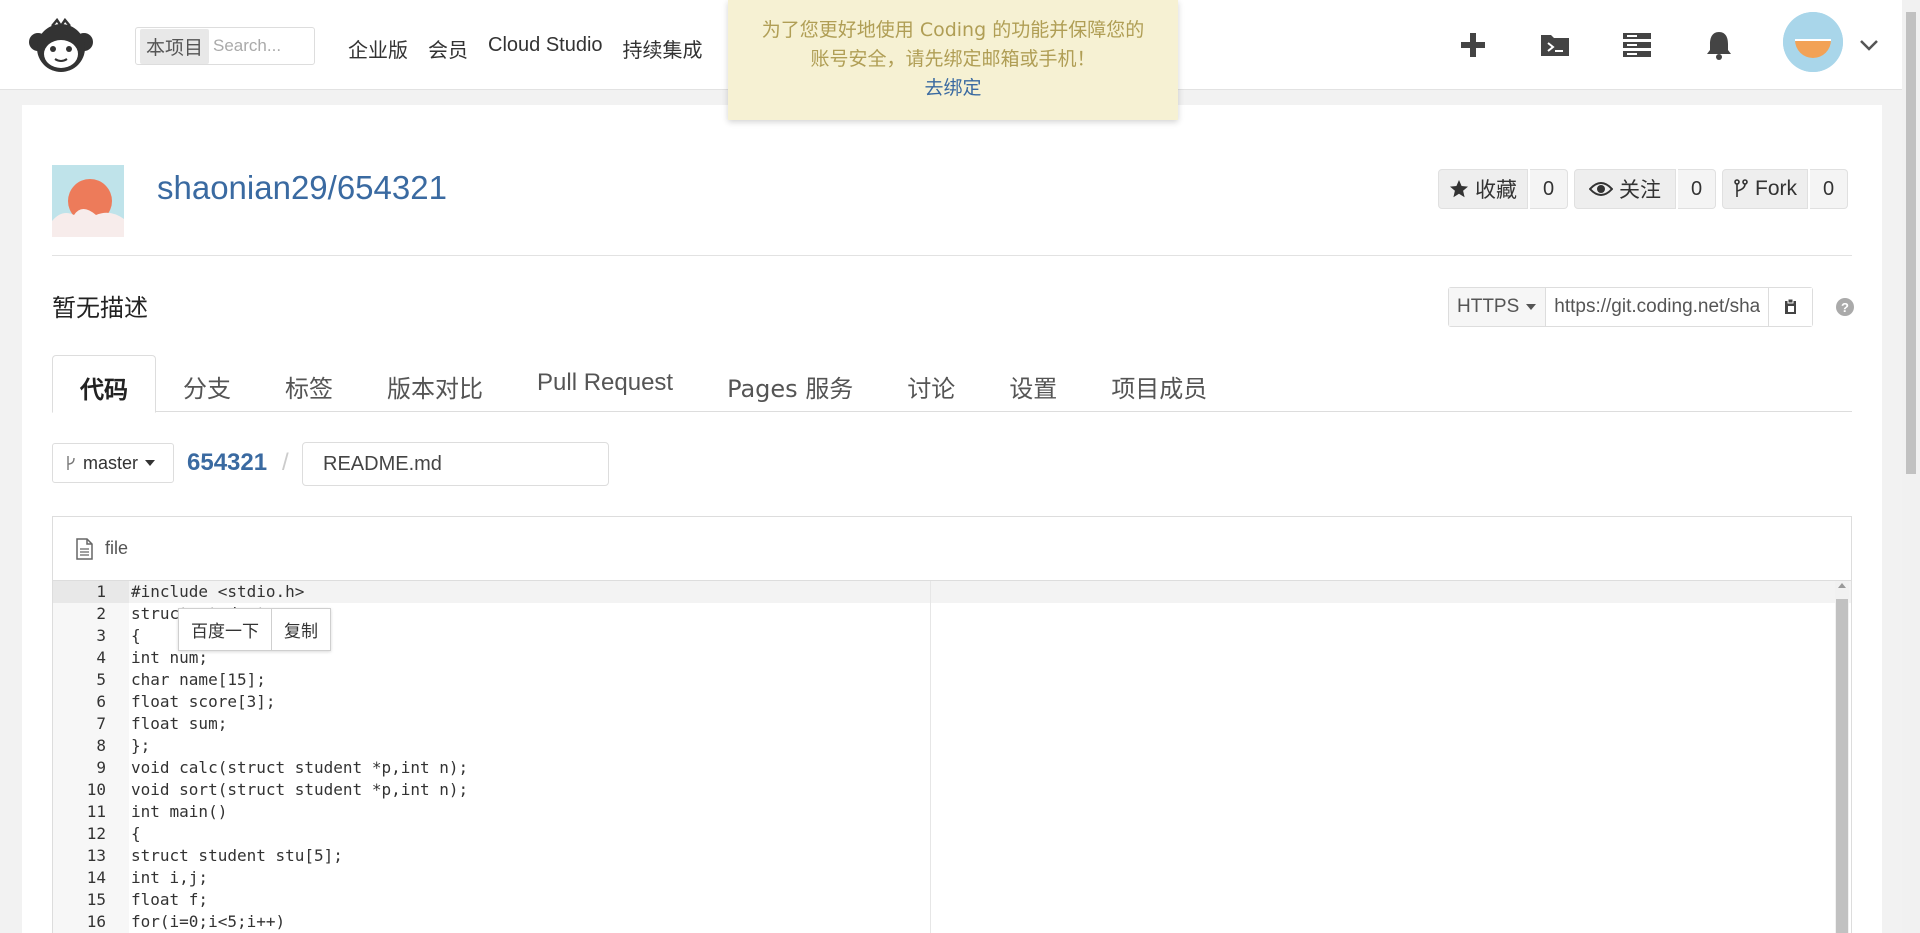  Describe the element at coordinates (952, 549) in the screenshot. I see `file-panel-header: file` at that location.